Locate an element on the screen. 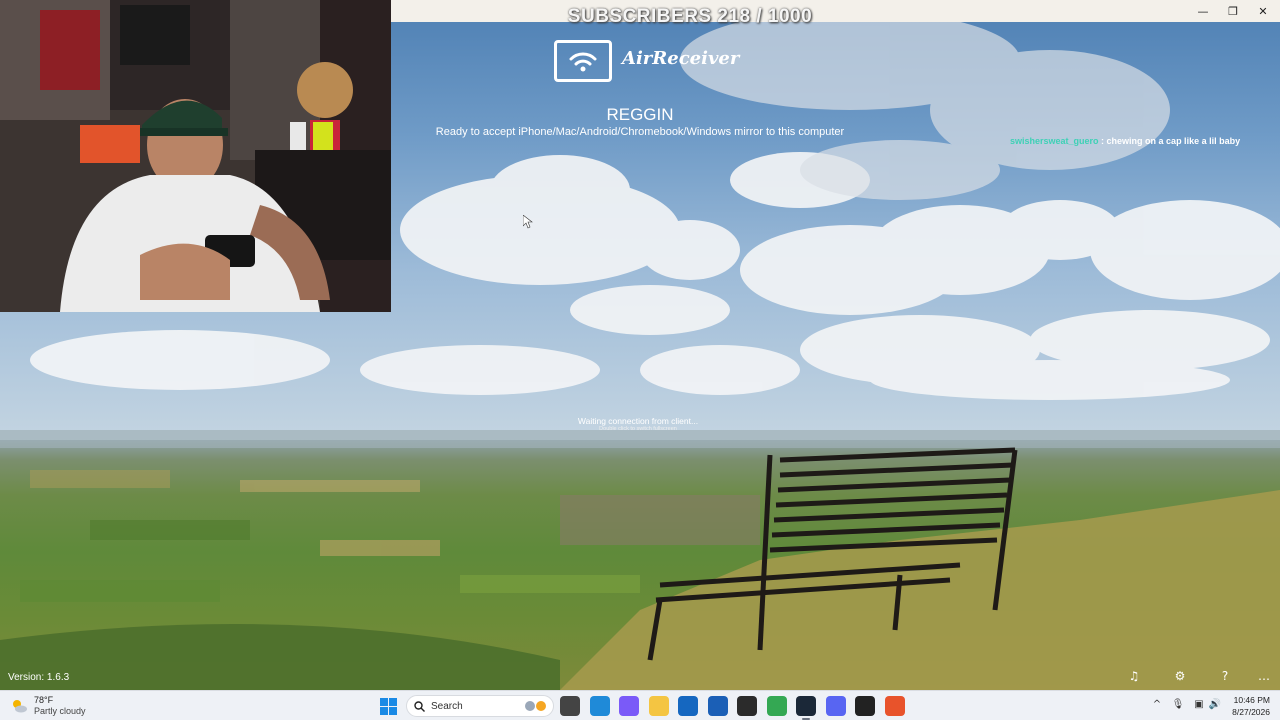 This screenshot has height=720, width=1280. copilot-icon is located at coordinates (629, 706).